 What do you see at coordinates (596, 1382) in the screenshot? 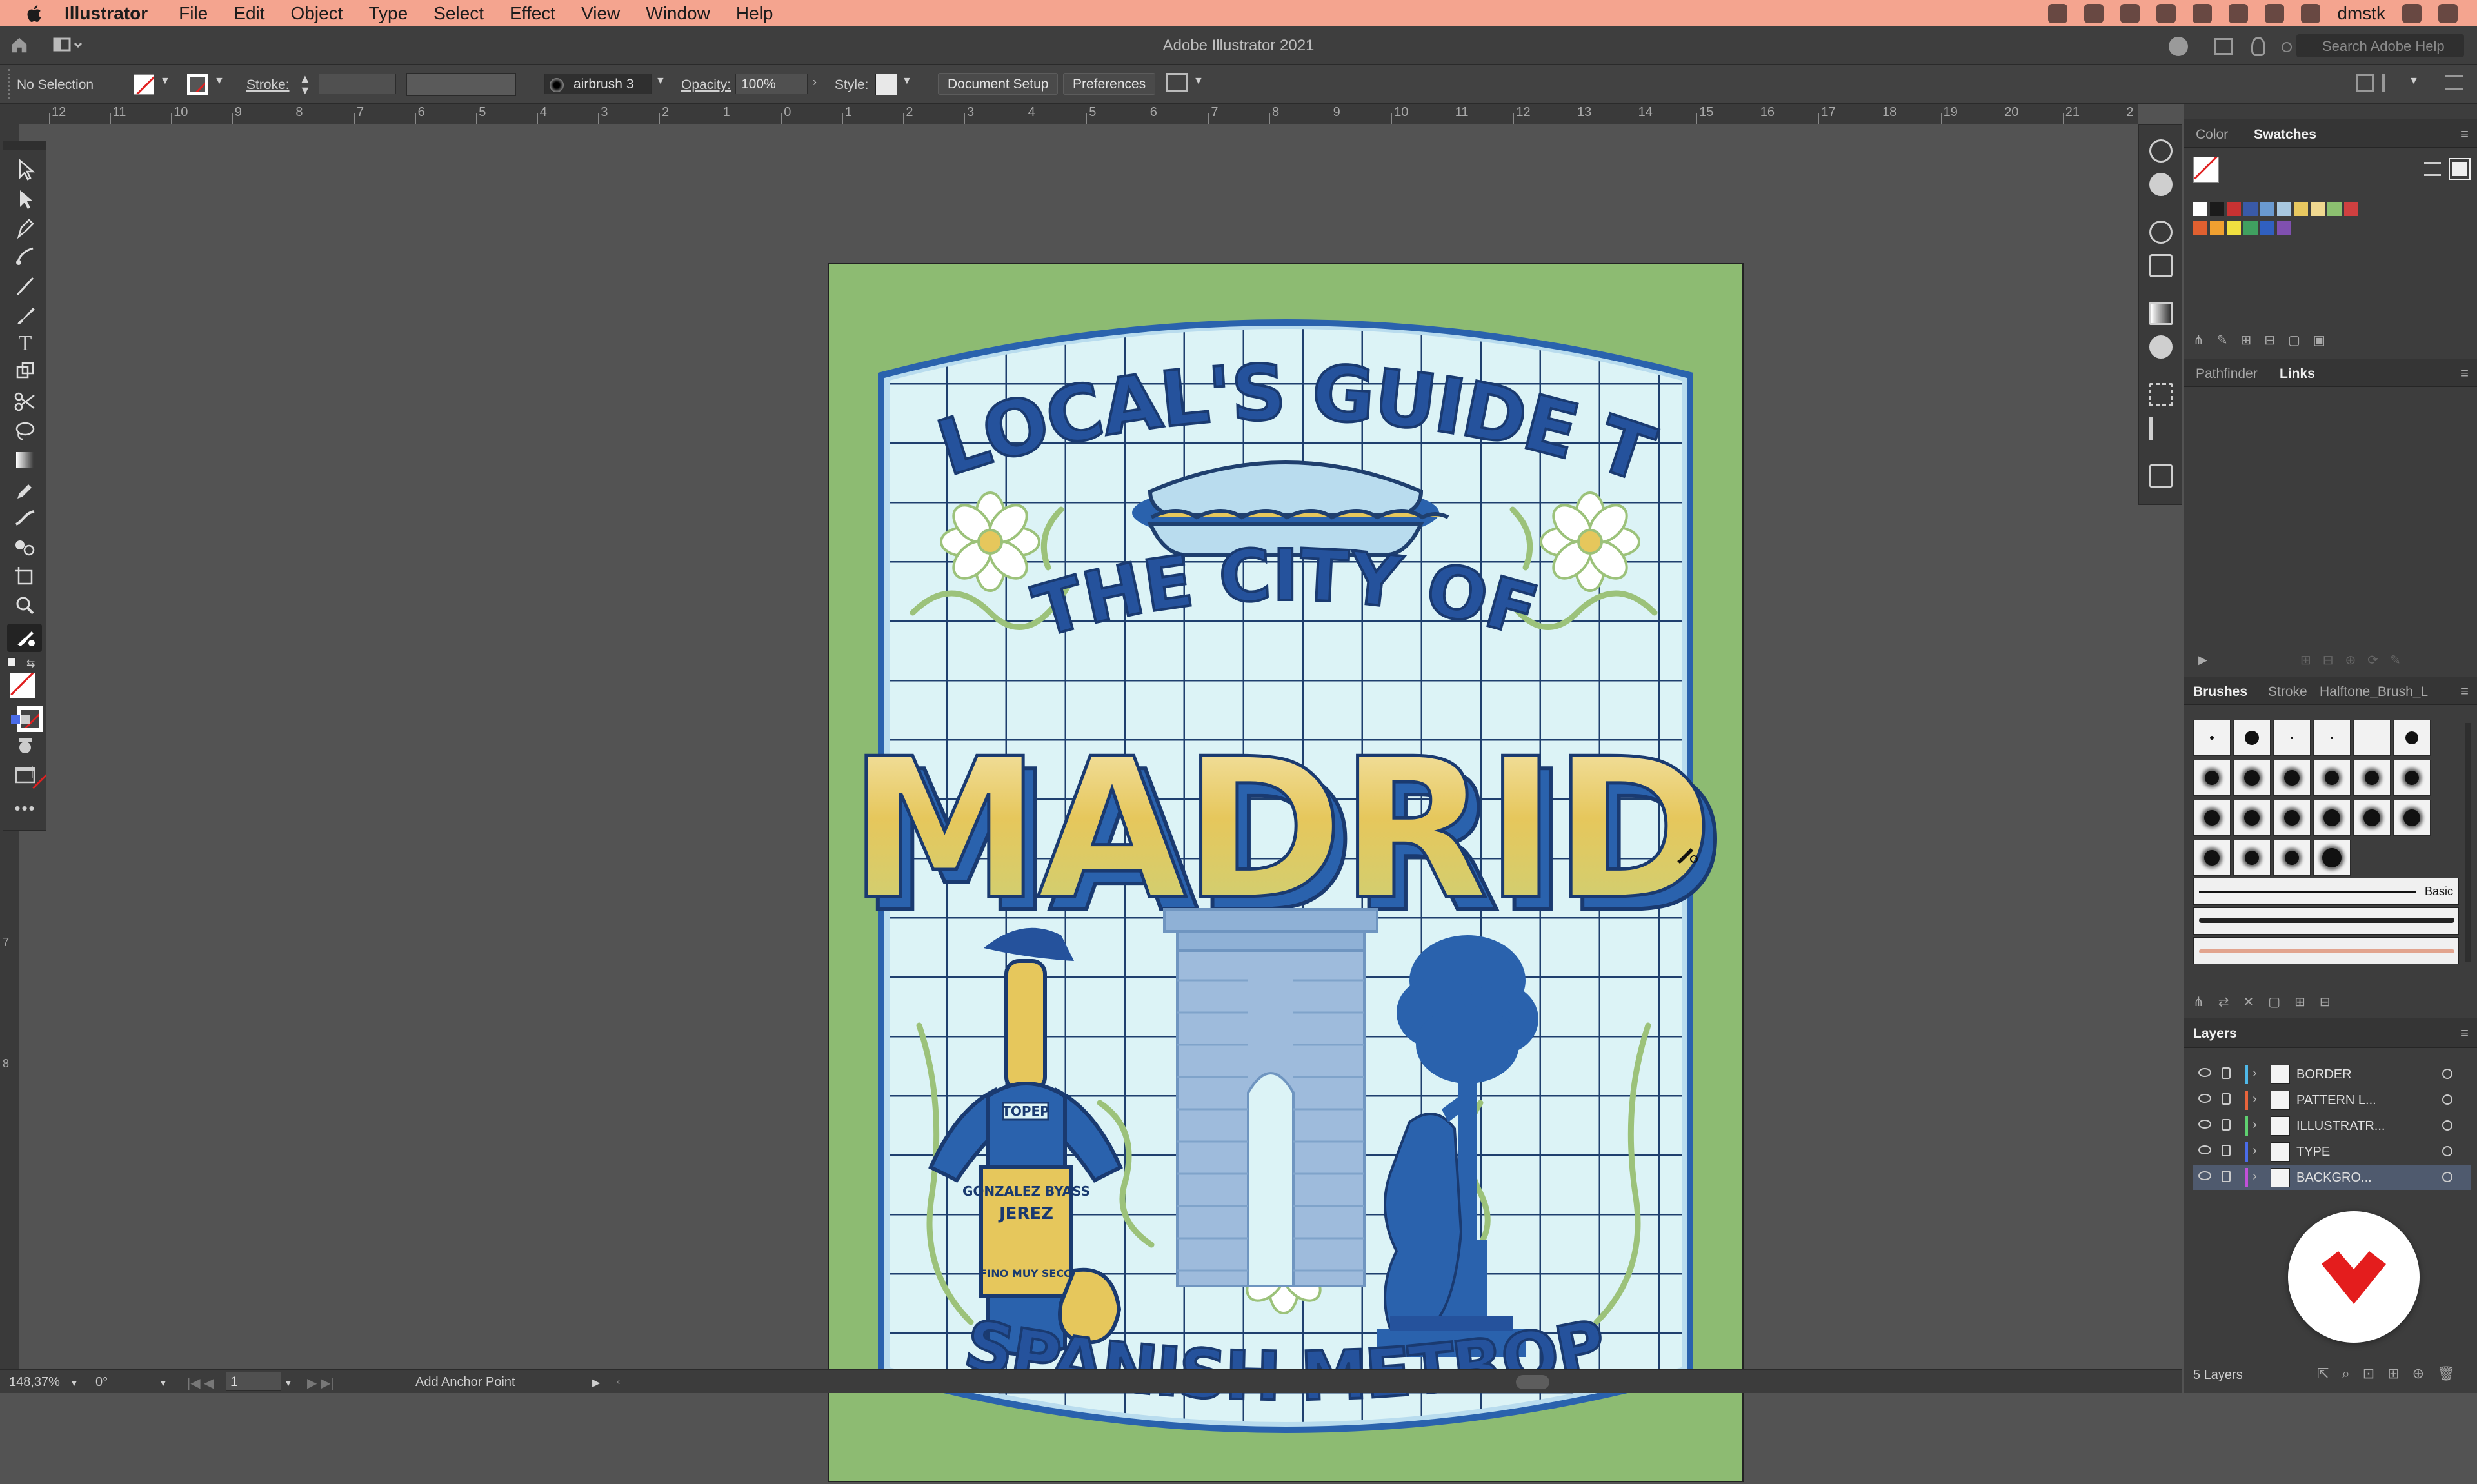
I see `status-menu-arrow-icon: ▶` at bounding box center [596, 1382].